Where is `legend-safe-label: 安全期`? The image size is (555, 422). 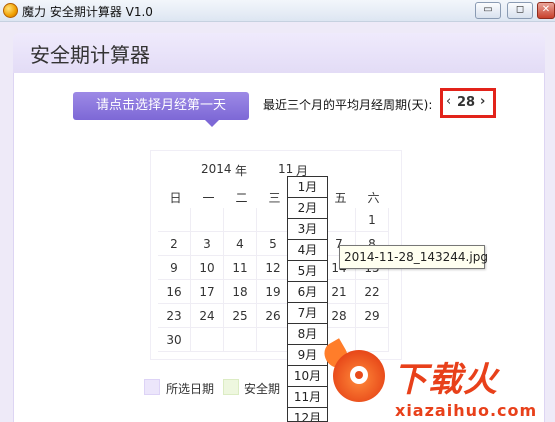 legend-safe-label: 安全期 is located at coordinates (262, 389).